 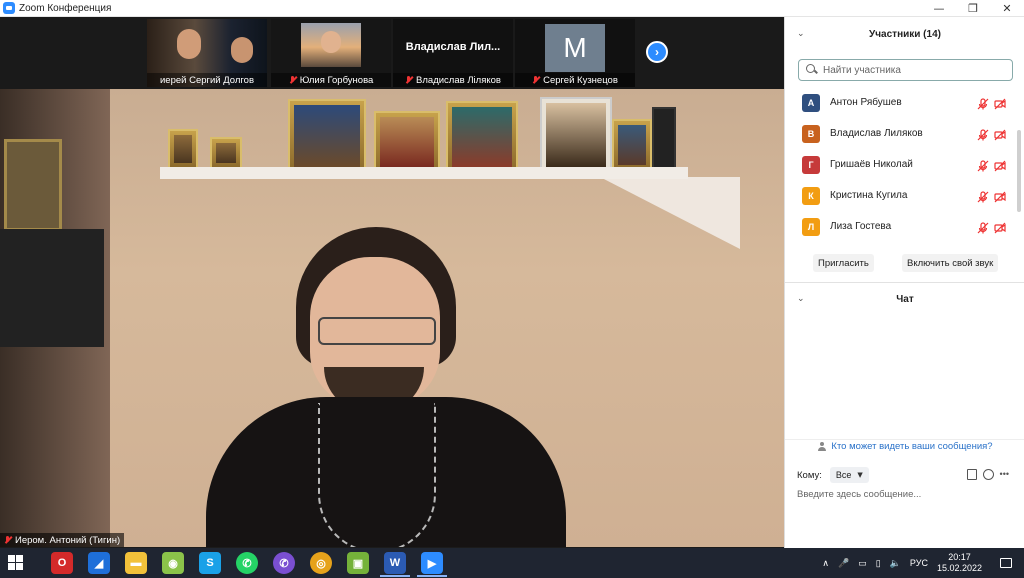 I want to click on word-icon: W, so click(x=395, y=563).